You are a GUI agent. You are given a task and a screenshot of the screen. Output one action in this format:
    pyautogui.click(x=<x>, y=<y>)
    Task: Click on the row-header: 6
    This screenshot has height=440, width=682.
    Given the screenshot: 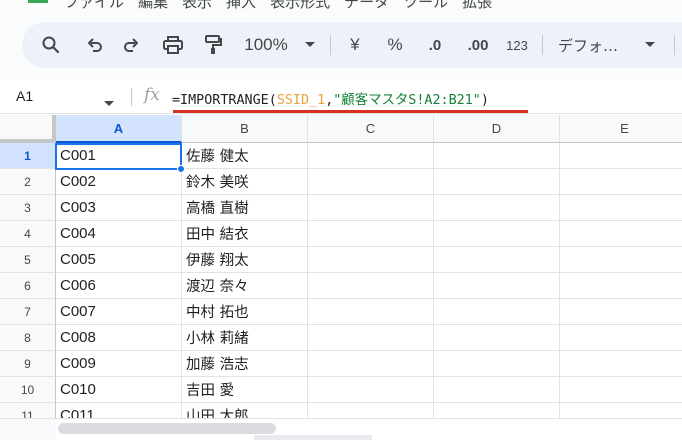 What is the action you would take?
    pyautogui.click(x=28, y=286)
    